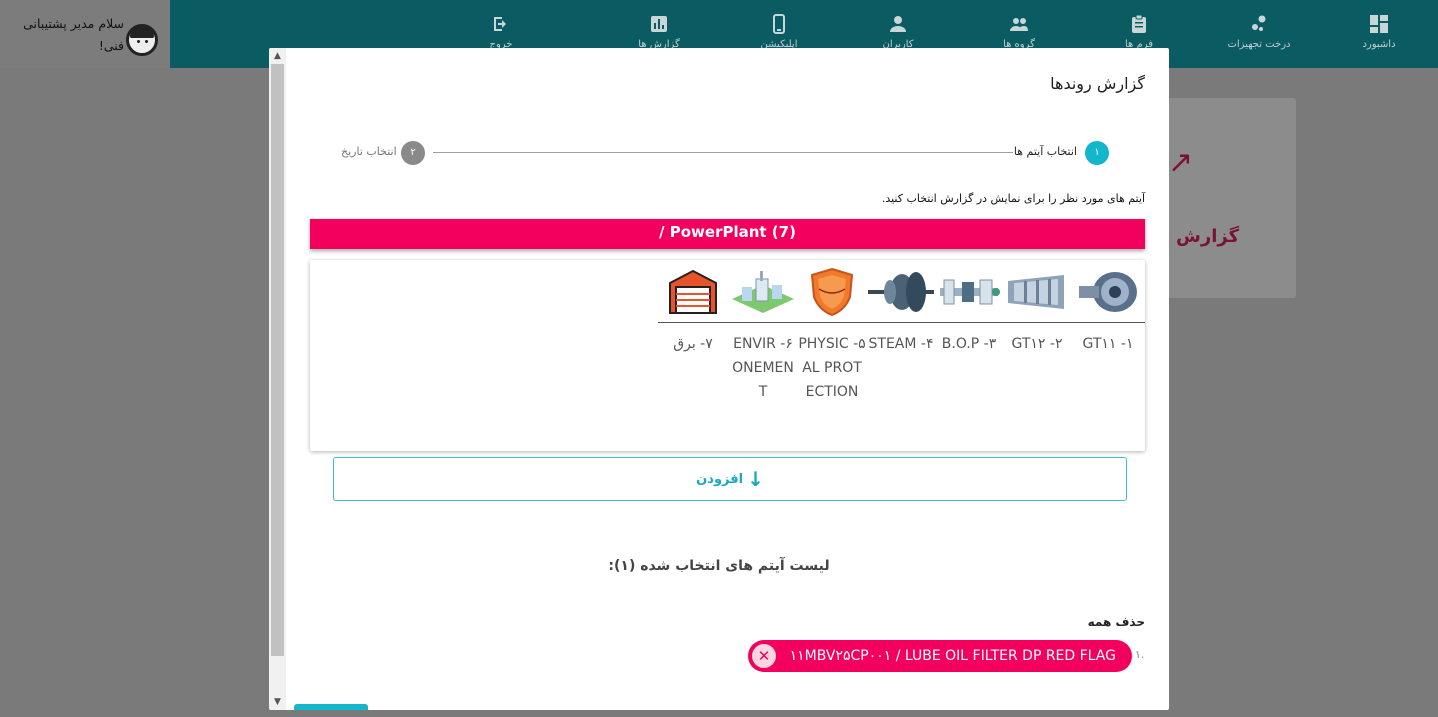  I want to click on nav-dashboard: داشبورد, so click(1379, 37).